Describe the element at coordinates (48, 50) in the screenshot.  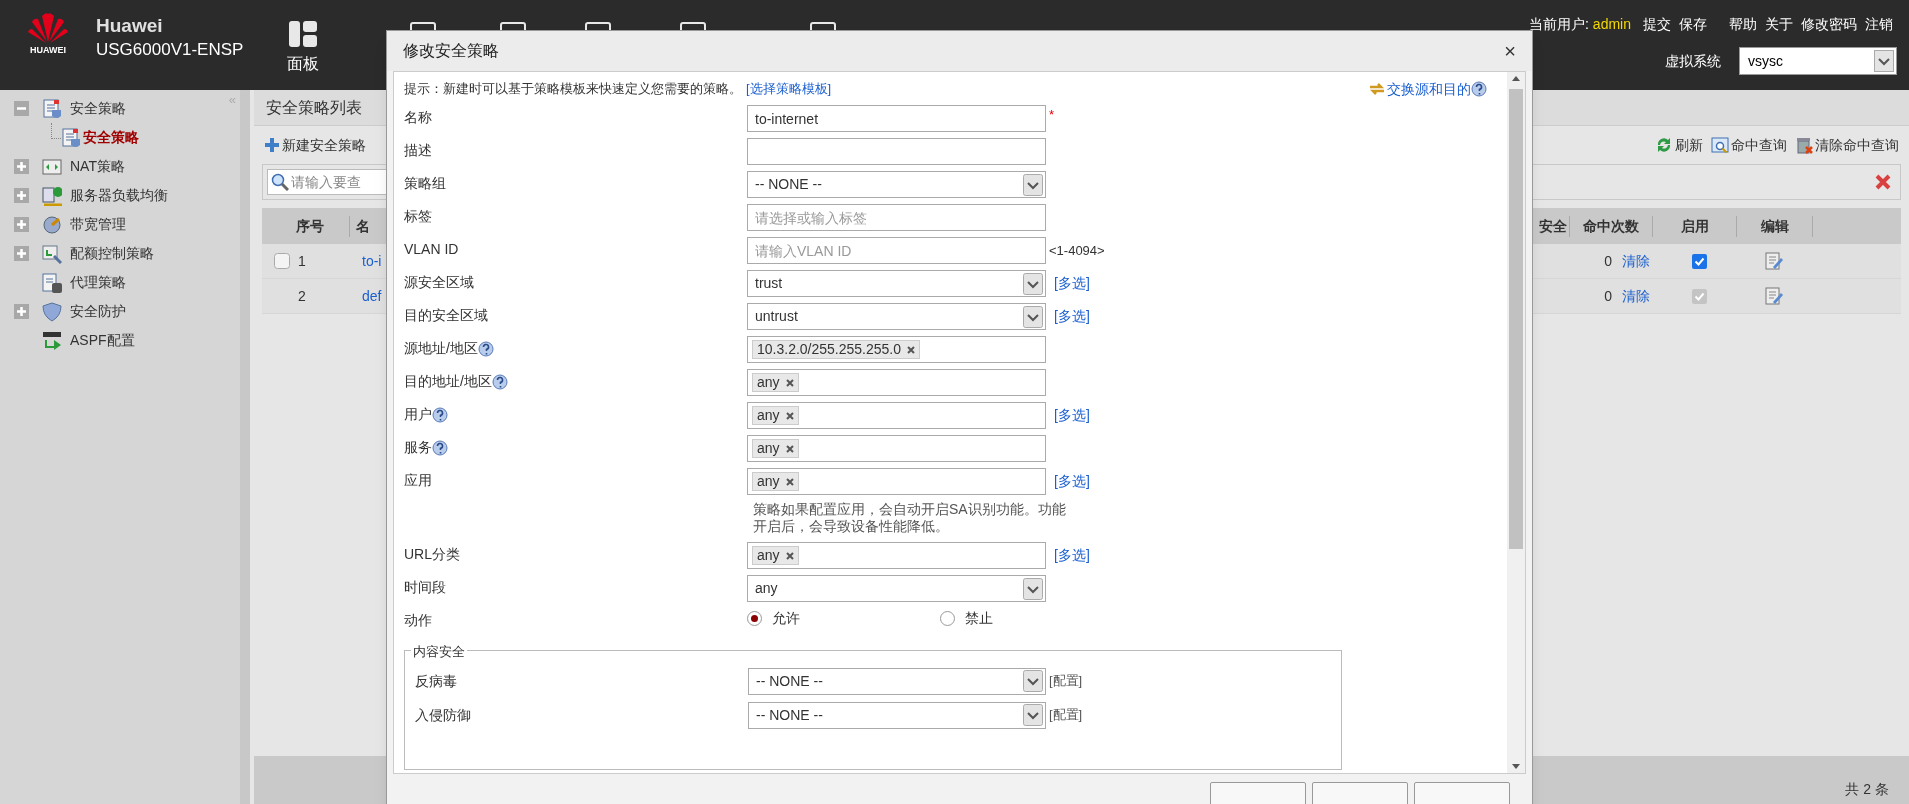
I see `logo-text: HUAWEI` at that location.